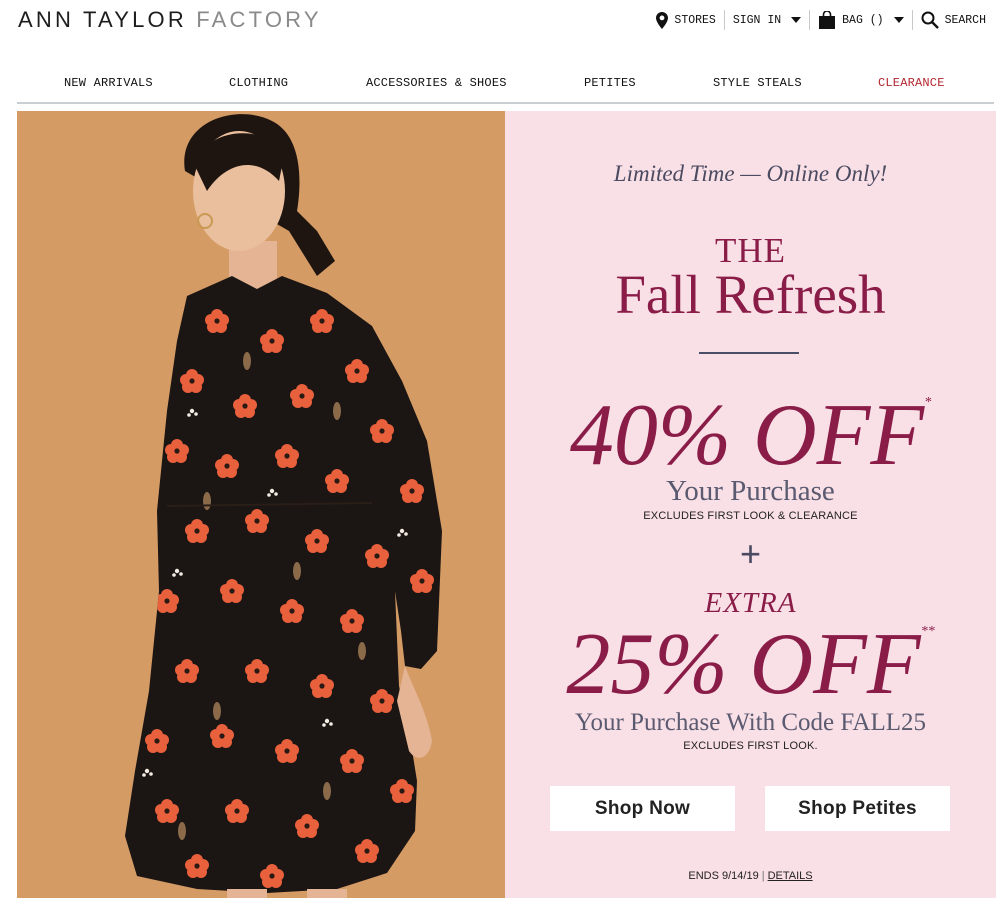 Image resolution: width=996 pixels, height=898 pixels. I want to click on nav-new-arrivals: NEW ARRIVALS, so click(108, 83).